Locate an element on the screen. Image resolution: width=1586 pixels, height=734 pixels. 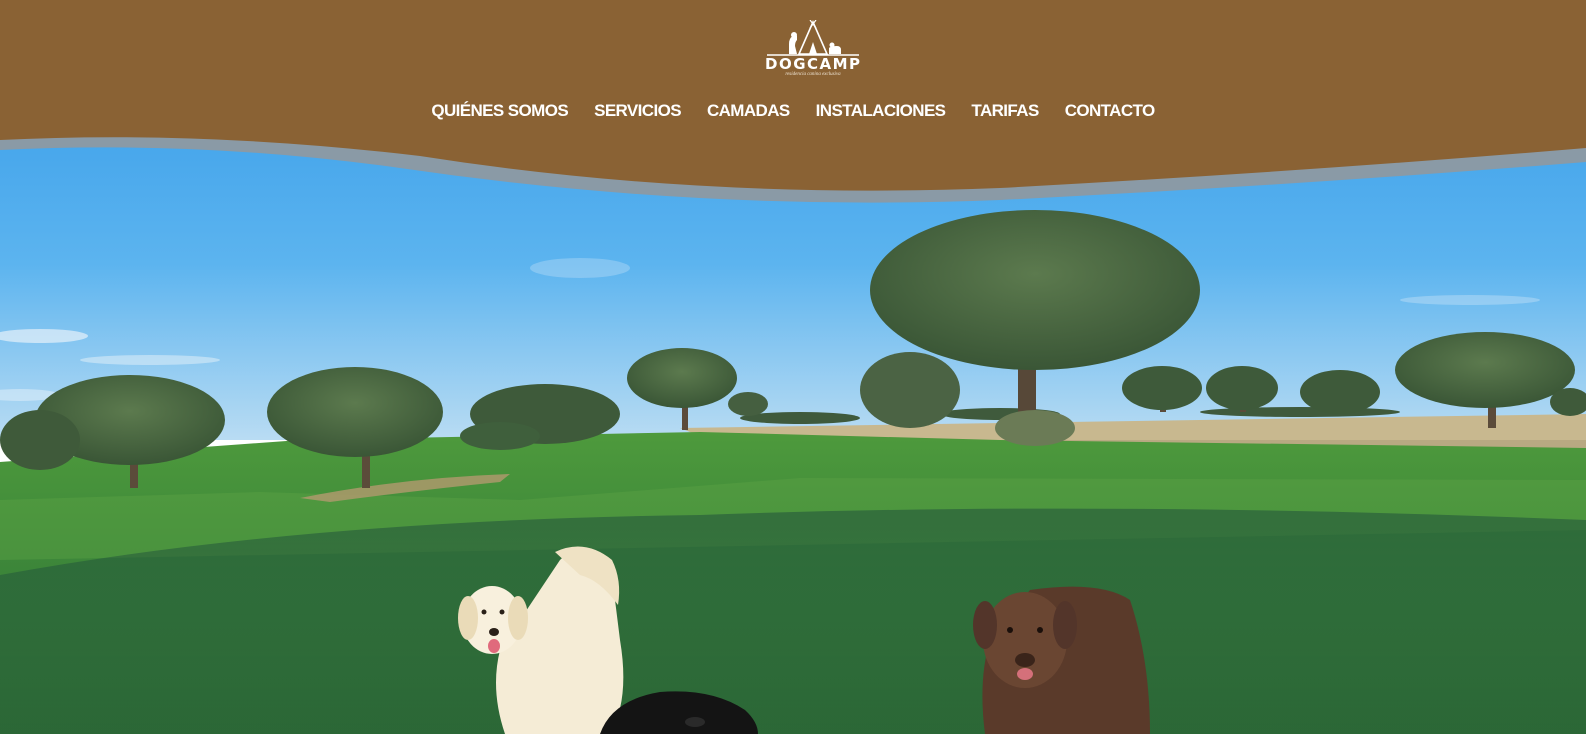
teepee-dogs-icon is located at coordinates (813, 38).